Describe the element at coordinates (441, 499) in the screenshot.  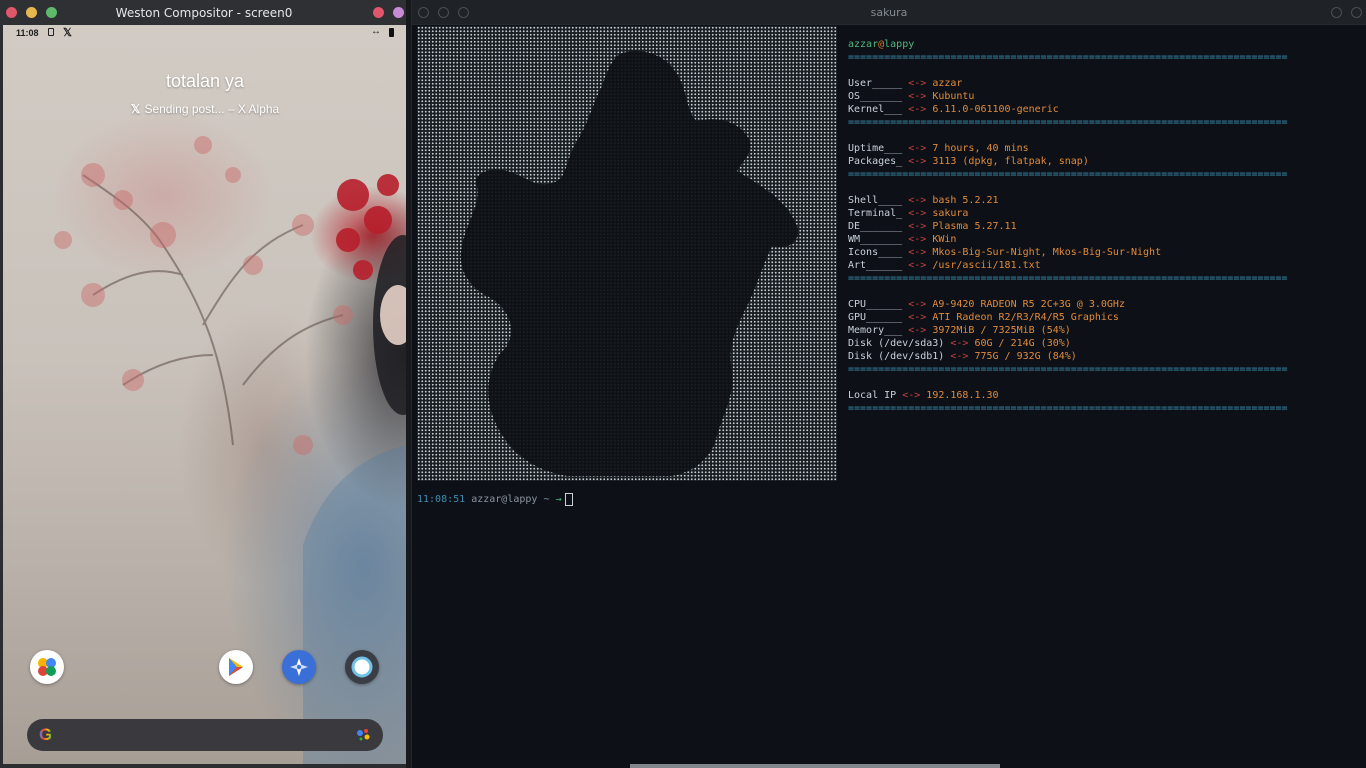
I see `prompt-time: 11:08:51` at that location.